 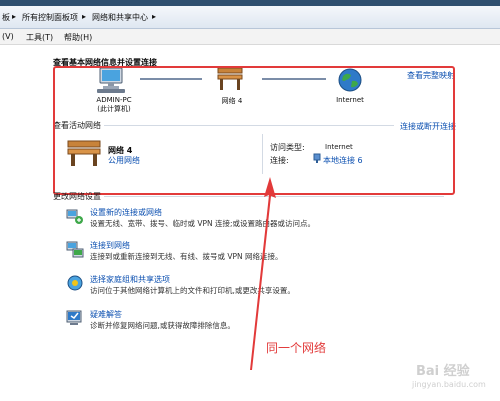 What do you see at coordinates (449, 384) in the screenshot?
I see `watermark-url: jingyan.baidu.com` at bounding box center [449, 384].